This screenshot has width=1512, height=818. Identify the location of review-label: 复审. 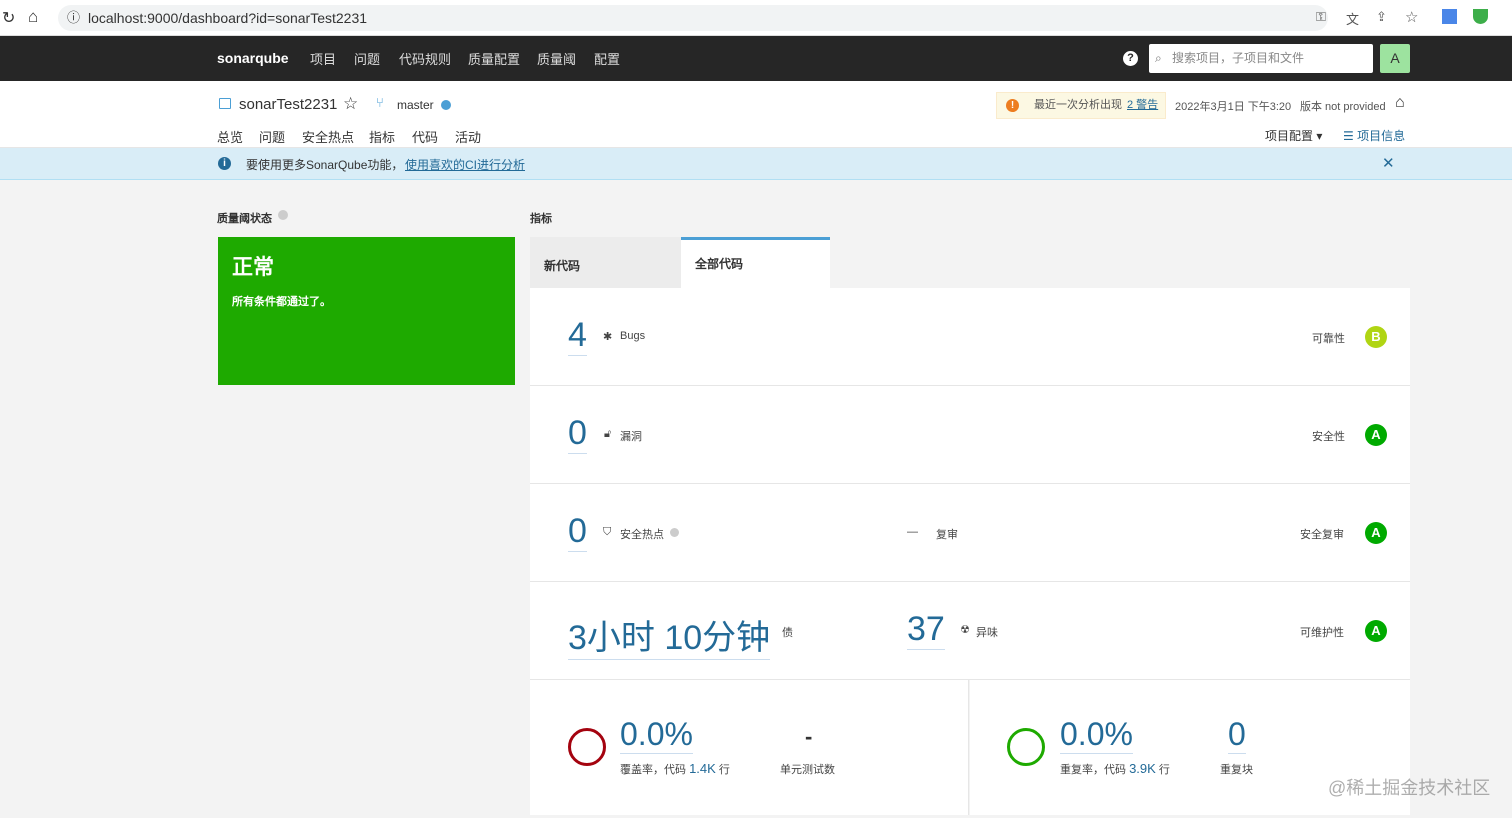
(947, 535).